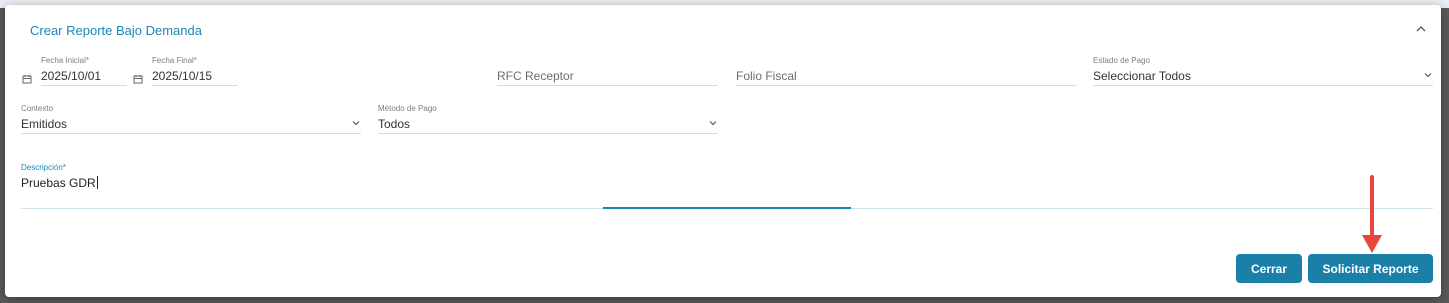 The image size is (1449, 303). Describe the element at coordinates (116, 30) in the screenshot. I see `dialog-title: Crear Reporte Bajo Demanda` at that location.